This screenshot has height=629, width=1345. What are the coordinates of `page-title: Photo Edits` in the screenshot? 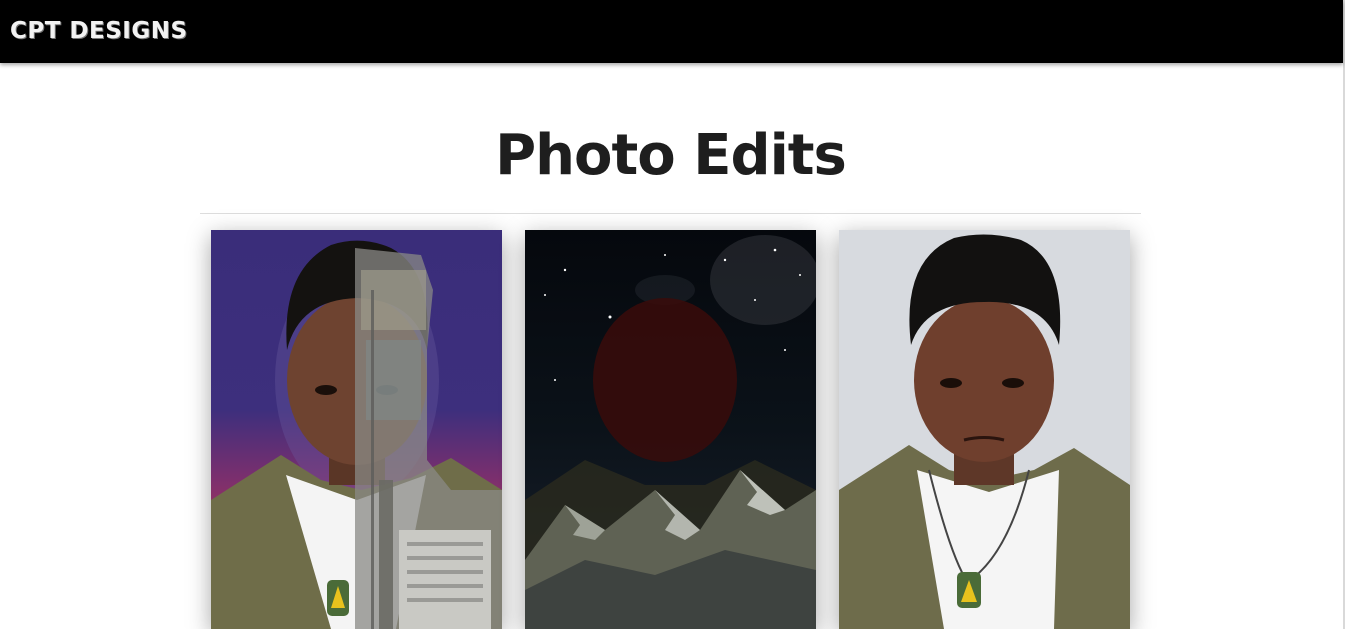 It's located at (671, 155).